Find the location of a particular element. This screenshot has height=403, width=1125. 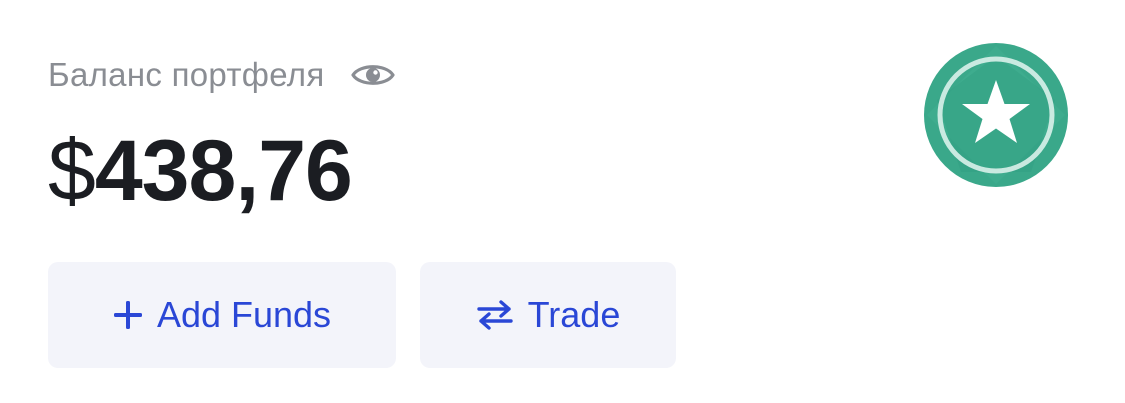

add-funds-button: Add Funds is located at coordinates (222, 315).